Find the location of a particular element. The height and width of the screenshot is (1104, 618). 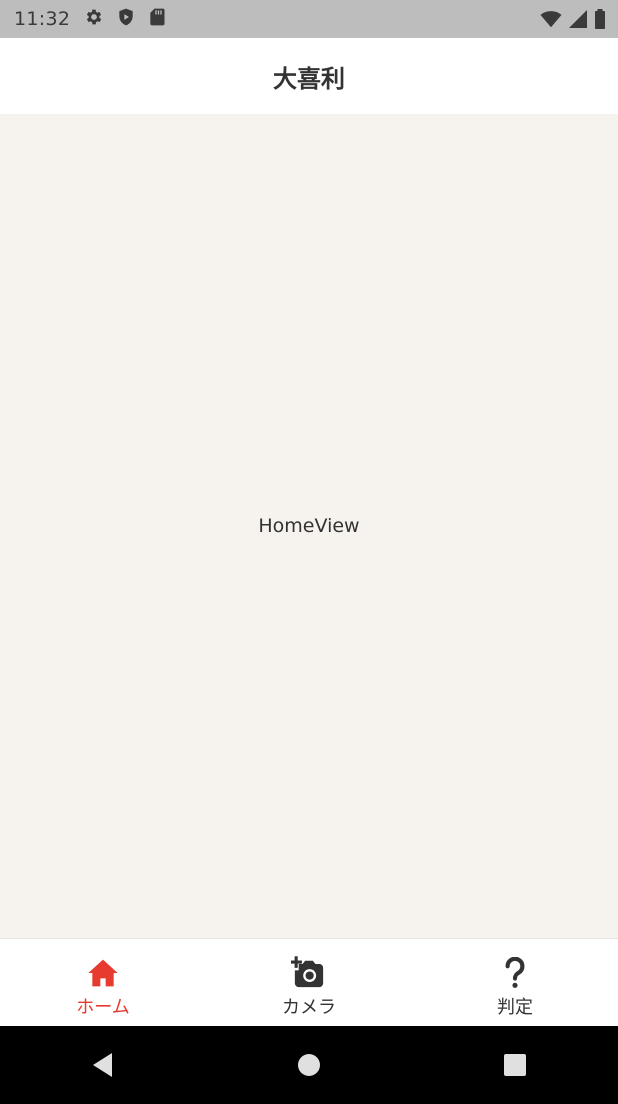

nav-item-camera-label: カメラ is located at coordinates (309, 1007).